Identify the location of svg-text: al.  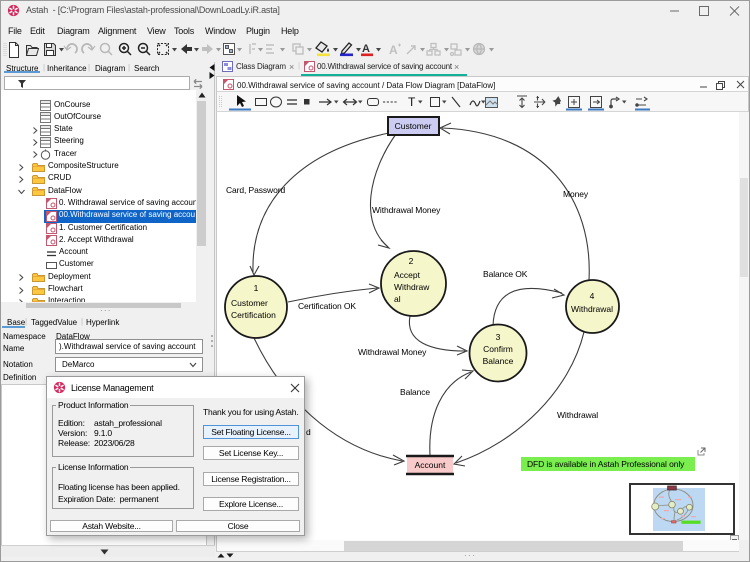
(397, 299).